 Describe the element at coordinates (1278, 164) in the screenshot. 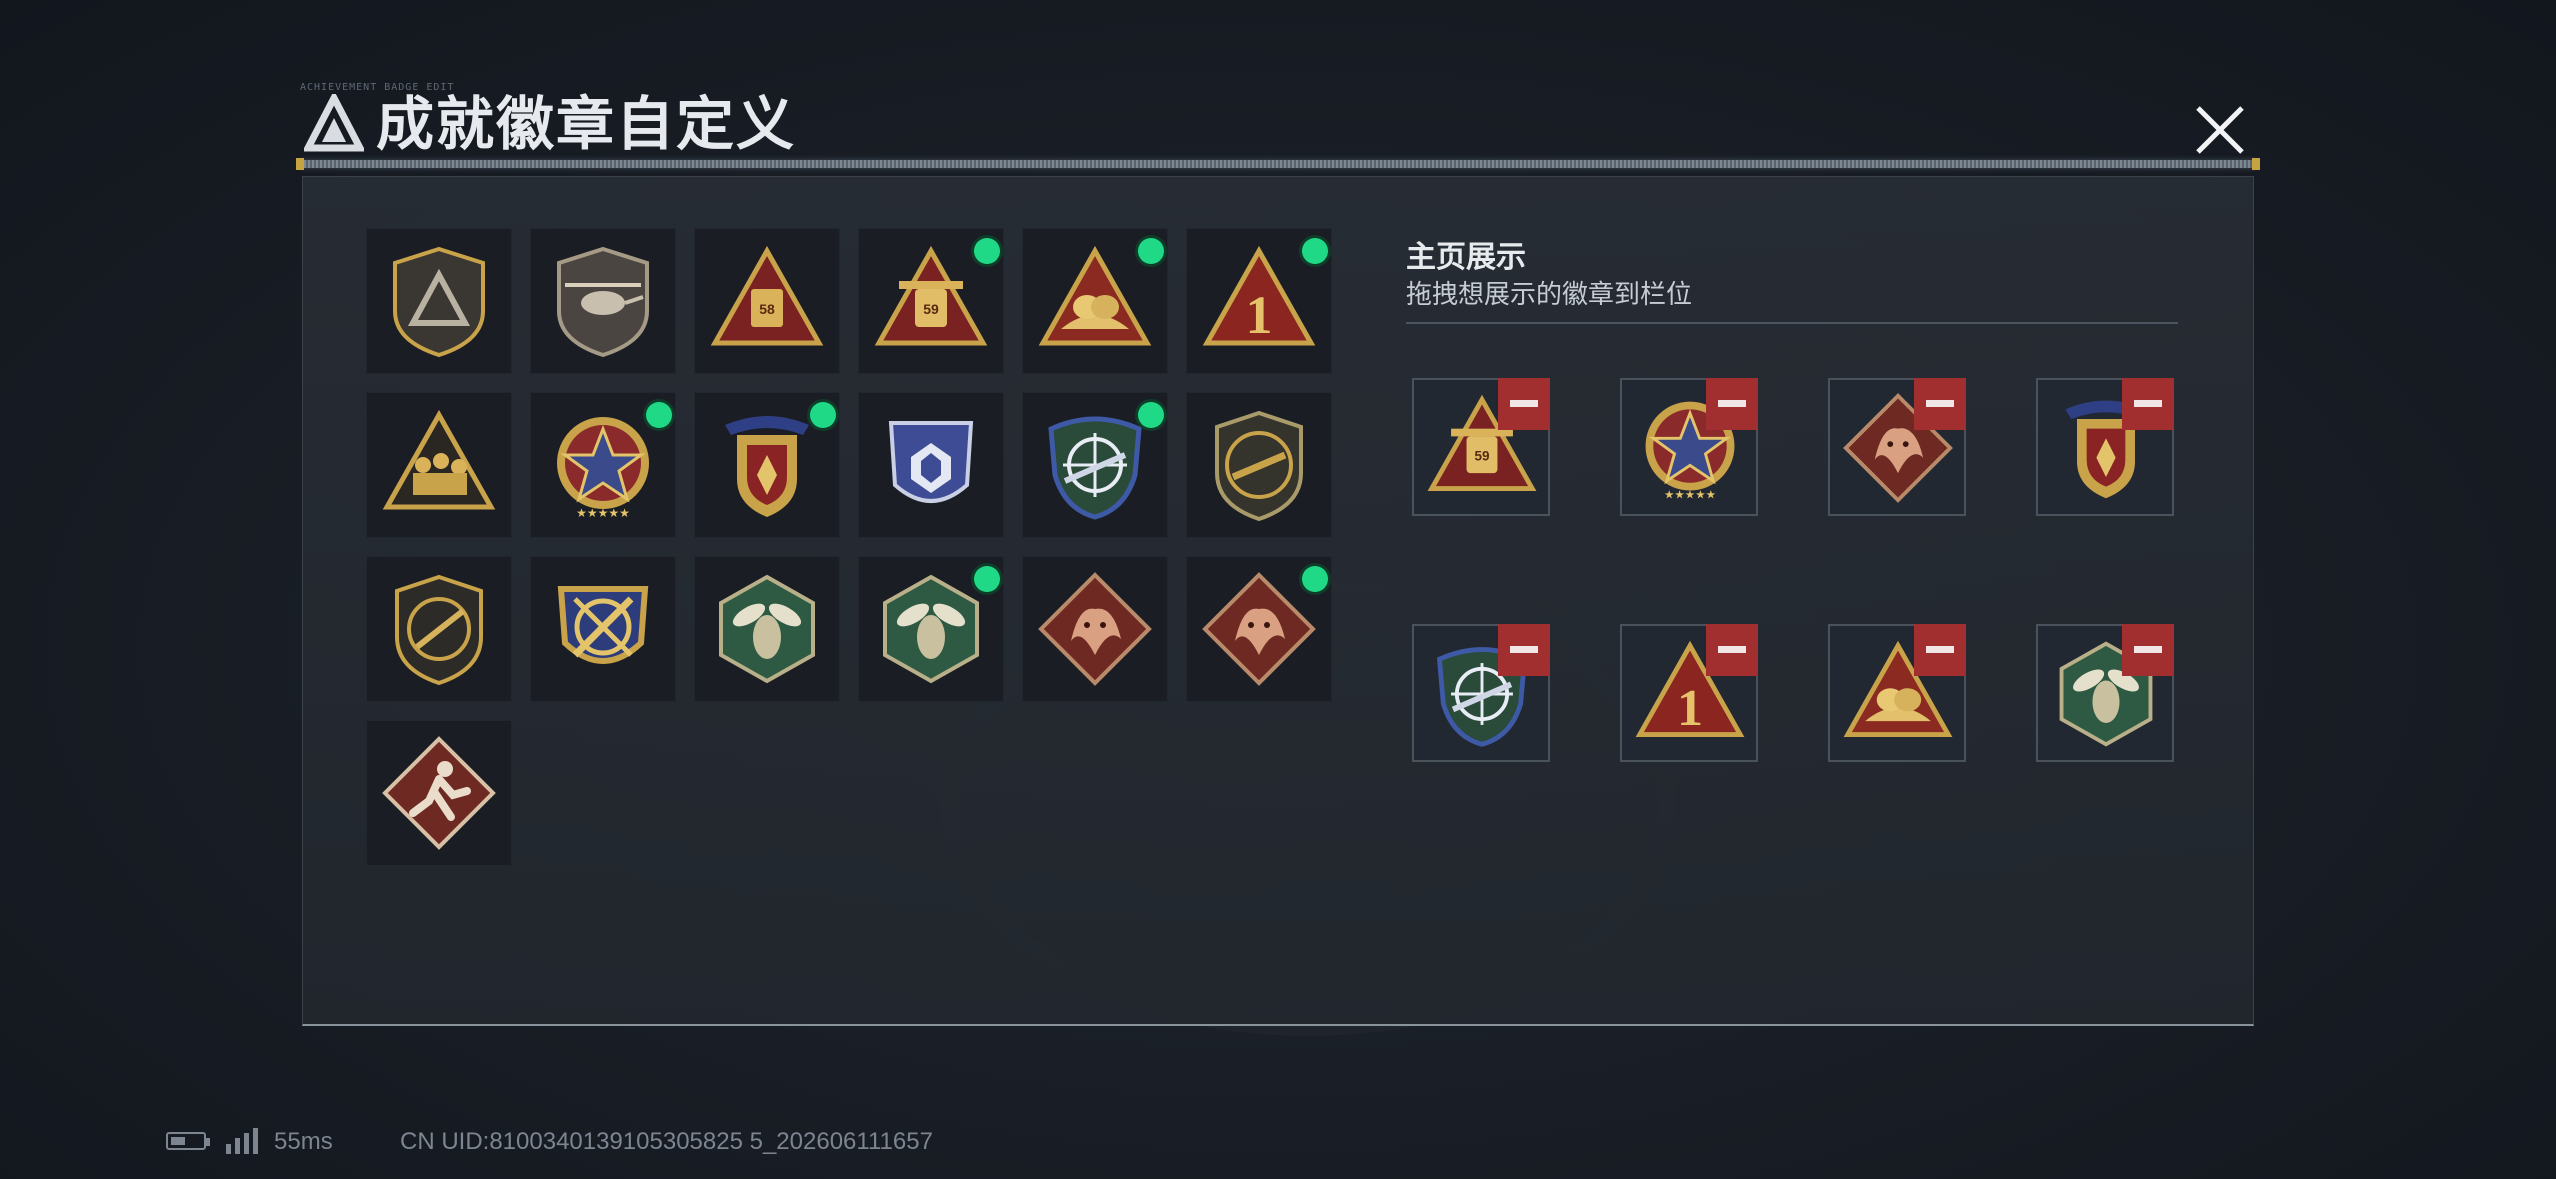

I see `header-divider` at that location.